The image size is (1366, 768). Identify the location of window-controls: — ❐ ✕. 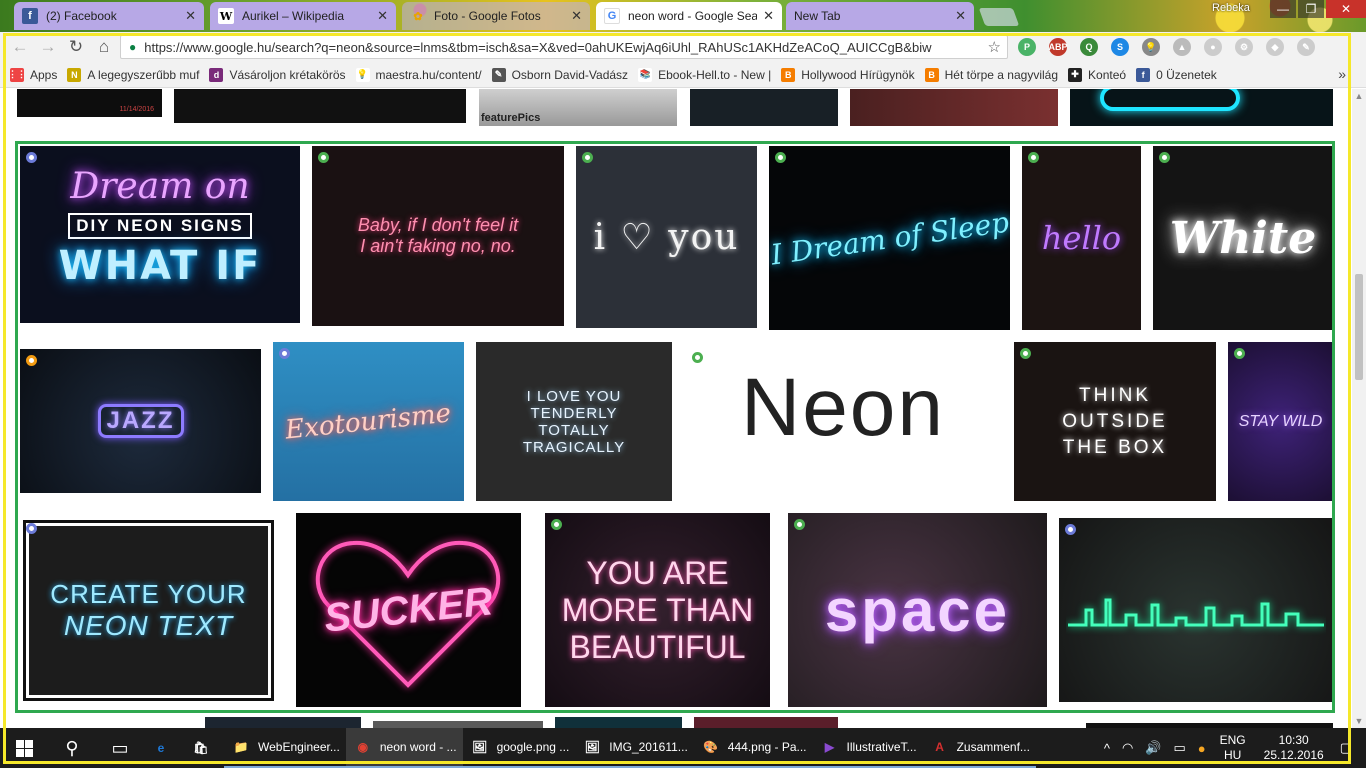
(1317, 9).